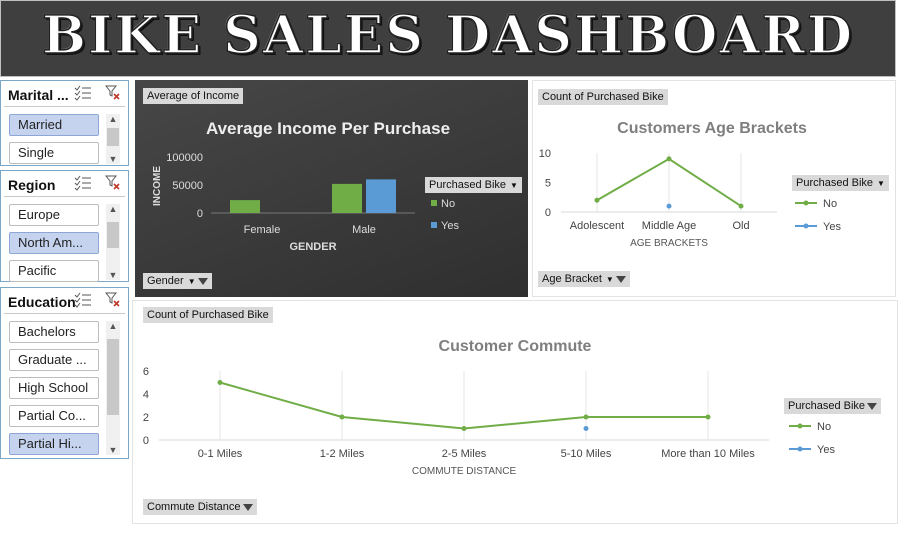 The image size is (914, 551). I want to click on dashboard-banner: BIKE SALES DASHBOARD, so click(448, 38).